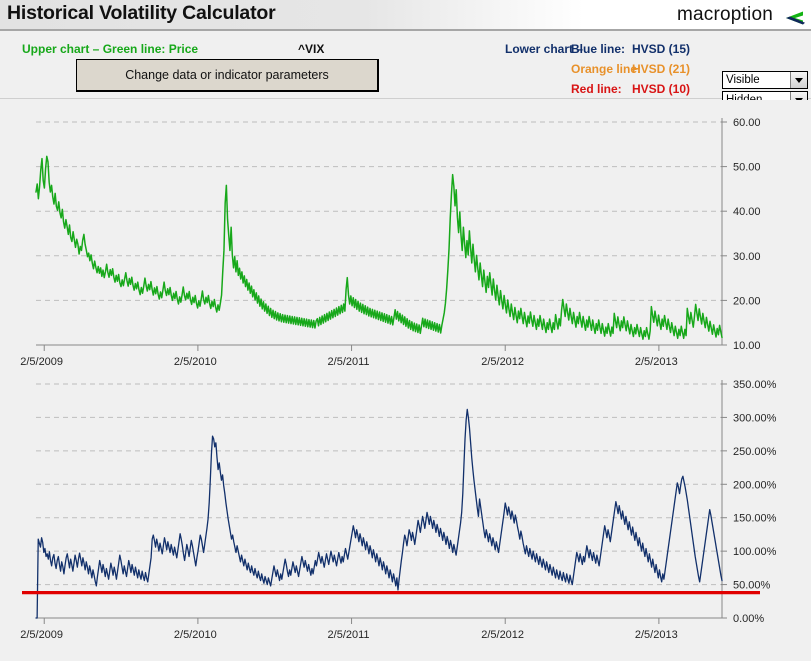 The image size is (811, 661). Describe the element at coordinates (227, 75) in the screenshot. I see `change-parameters-button: Change data or indicator parameters` at that location.